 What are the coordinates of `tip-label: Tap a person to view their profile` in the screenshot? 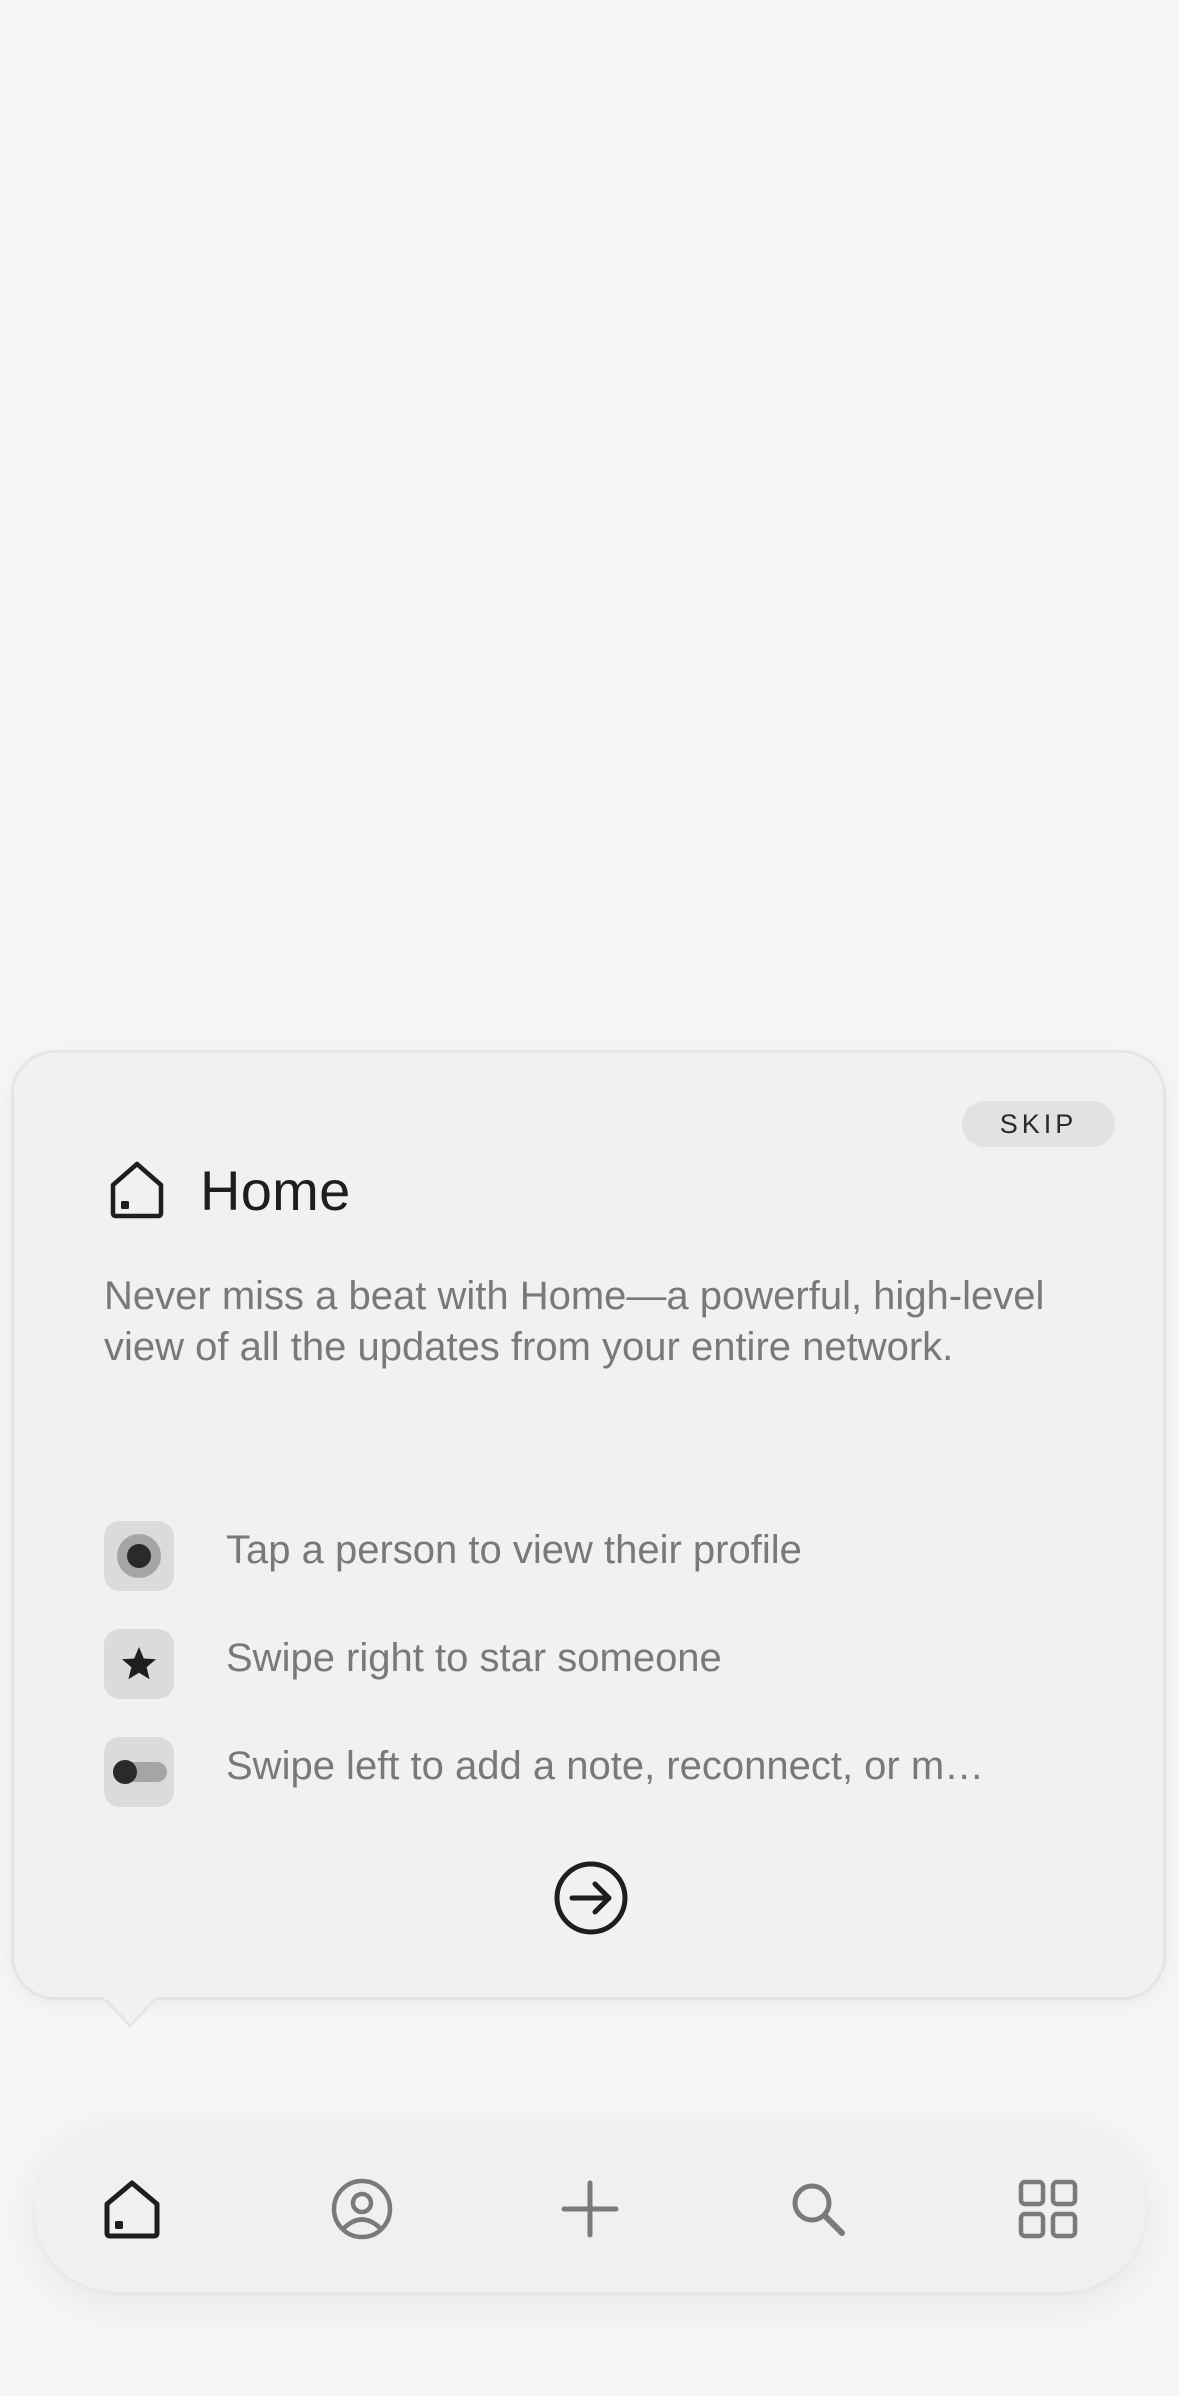 It's located at (514, 1549).